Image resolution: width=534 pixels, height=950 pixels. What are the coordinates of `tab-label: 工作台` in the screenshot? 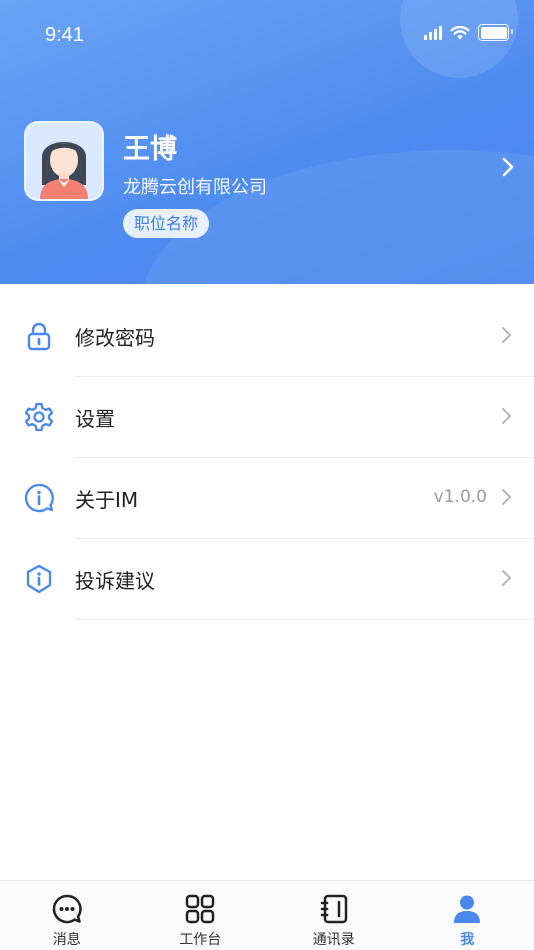 It's located at (200, 940).